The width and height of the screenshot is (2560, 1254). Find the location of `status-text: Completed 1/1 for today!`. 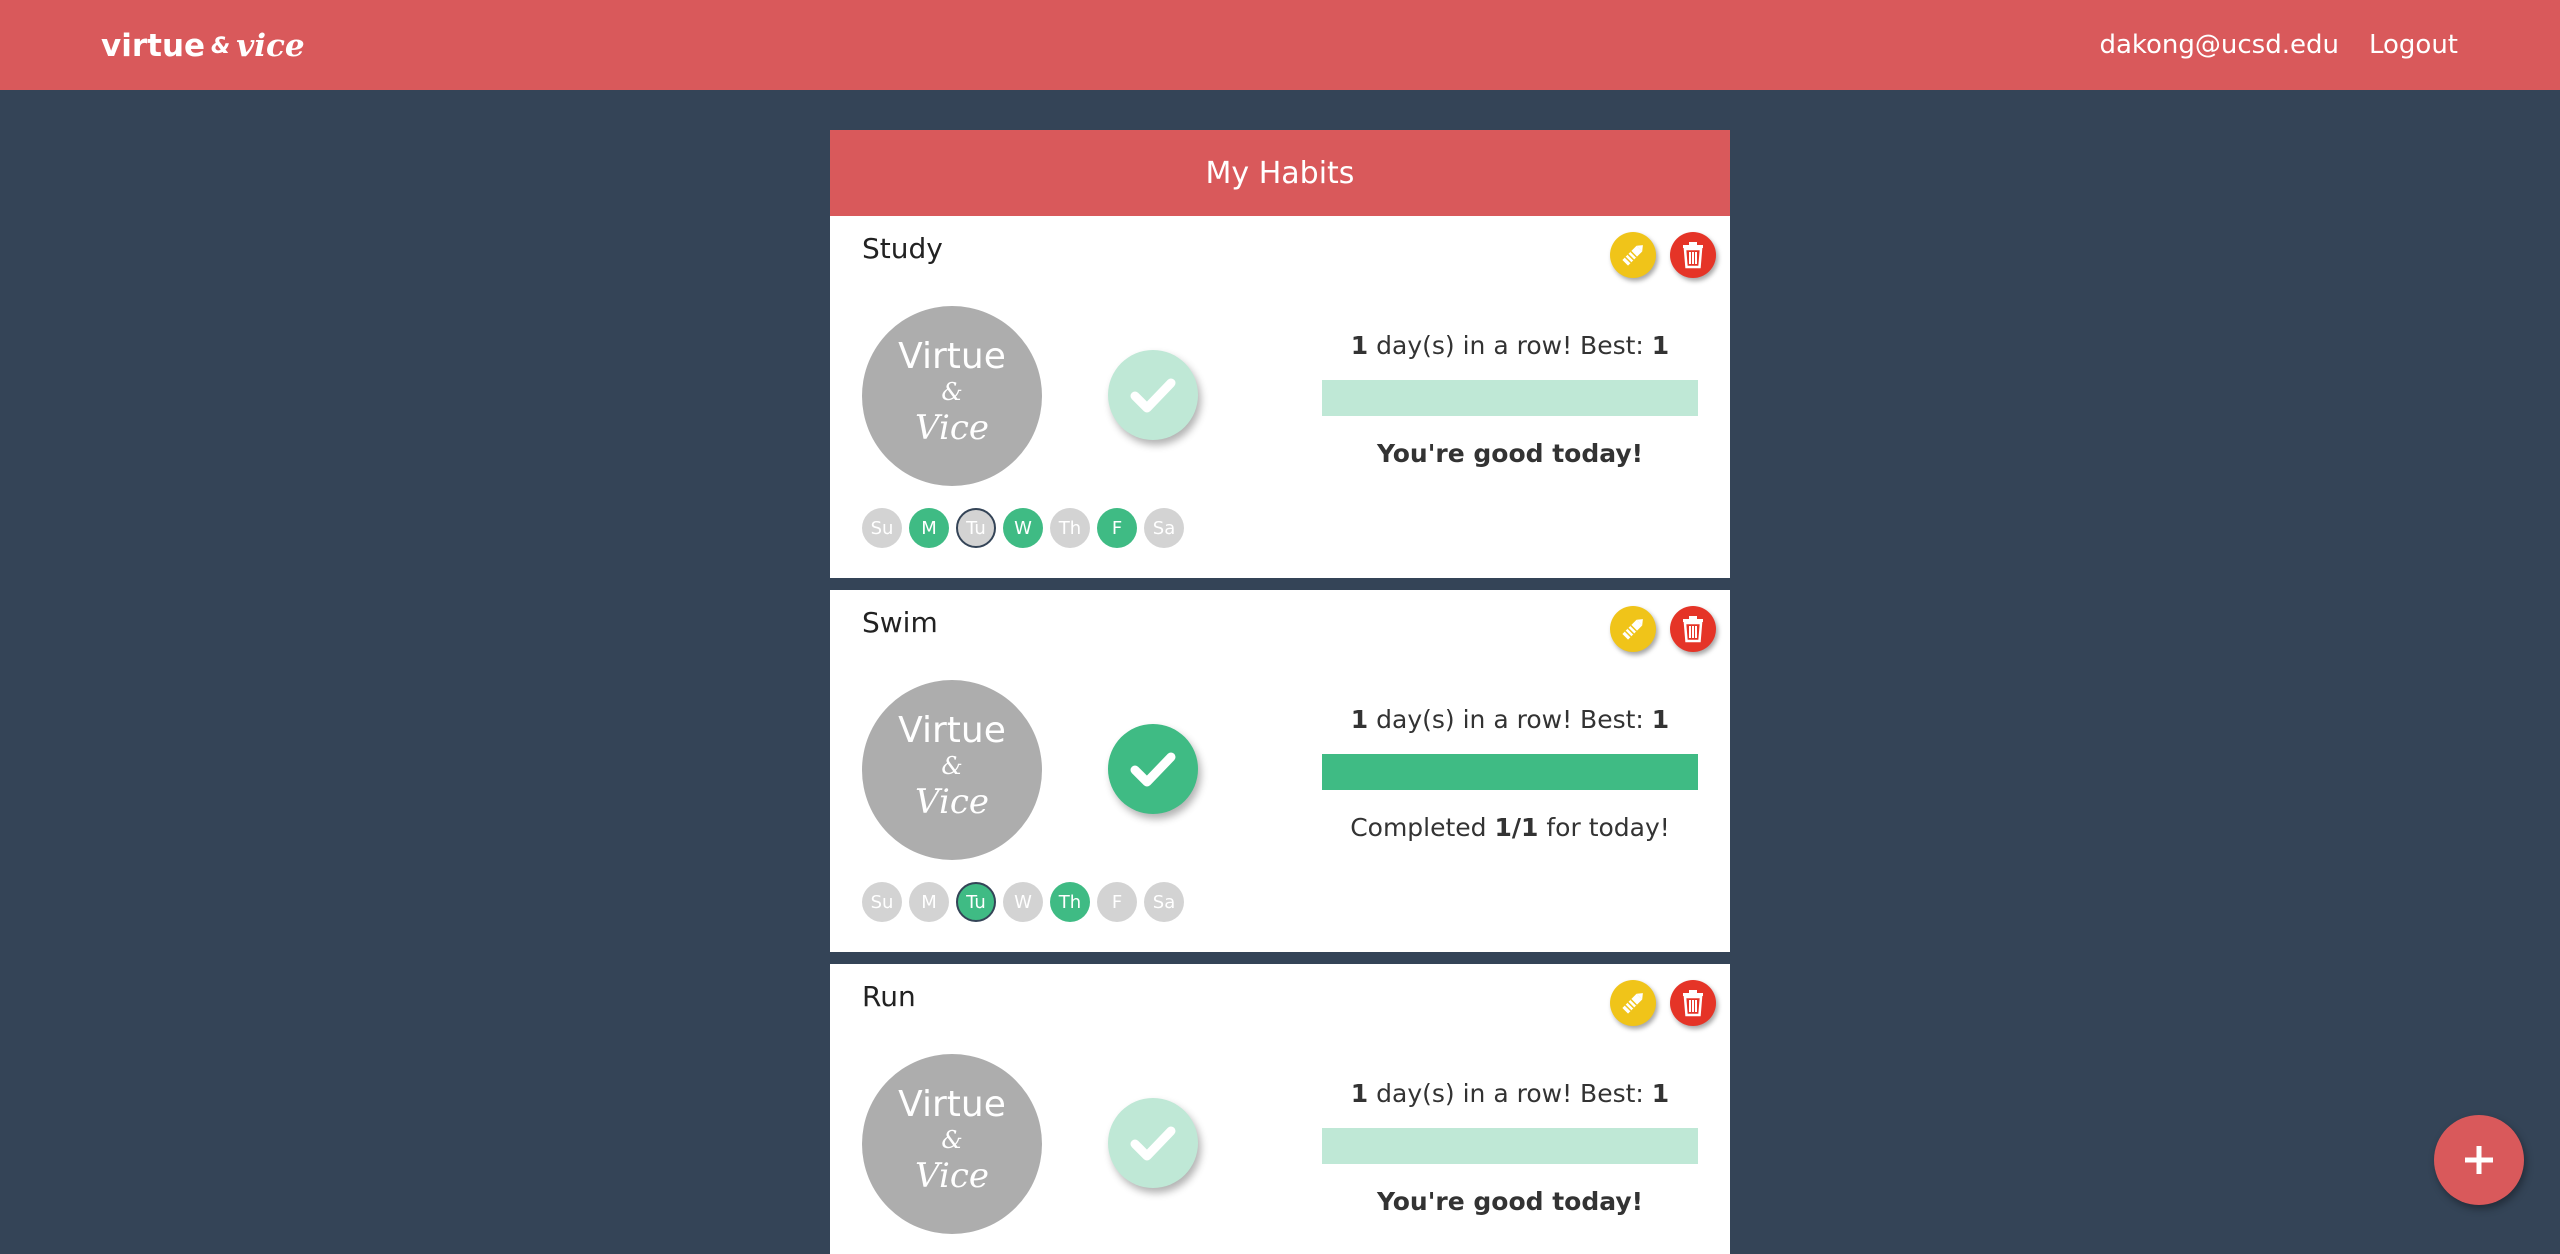

status-text: Completed 1/1 for today! is located at coordinates (1510, 828).